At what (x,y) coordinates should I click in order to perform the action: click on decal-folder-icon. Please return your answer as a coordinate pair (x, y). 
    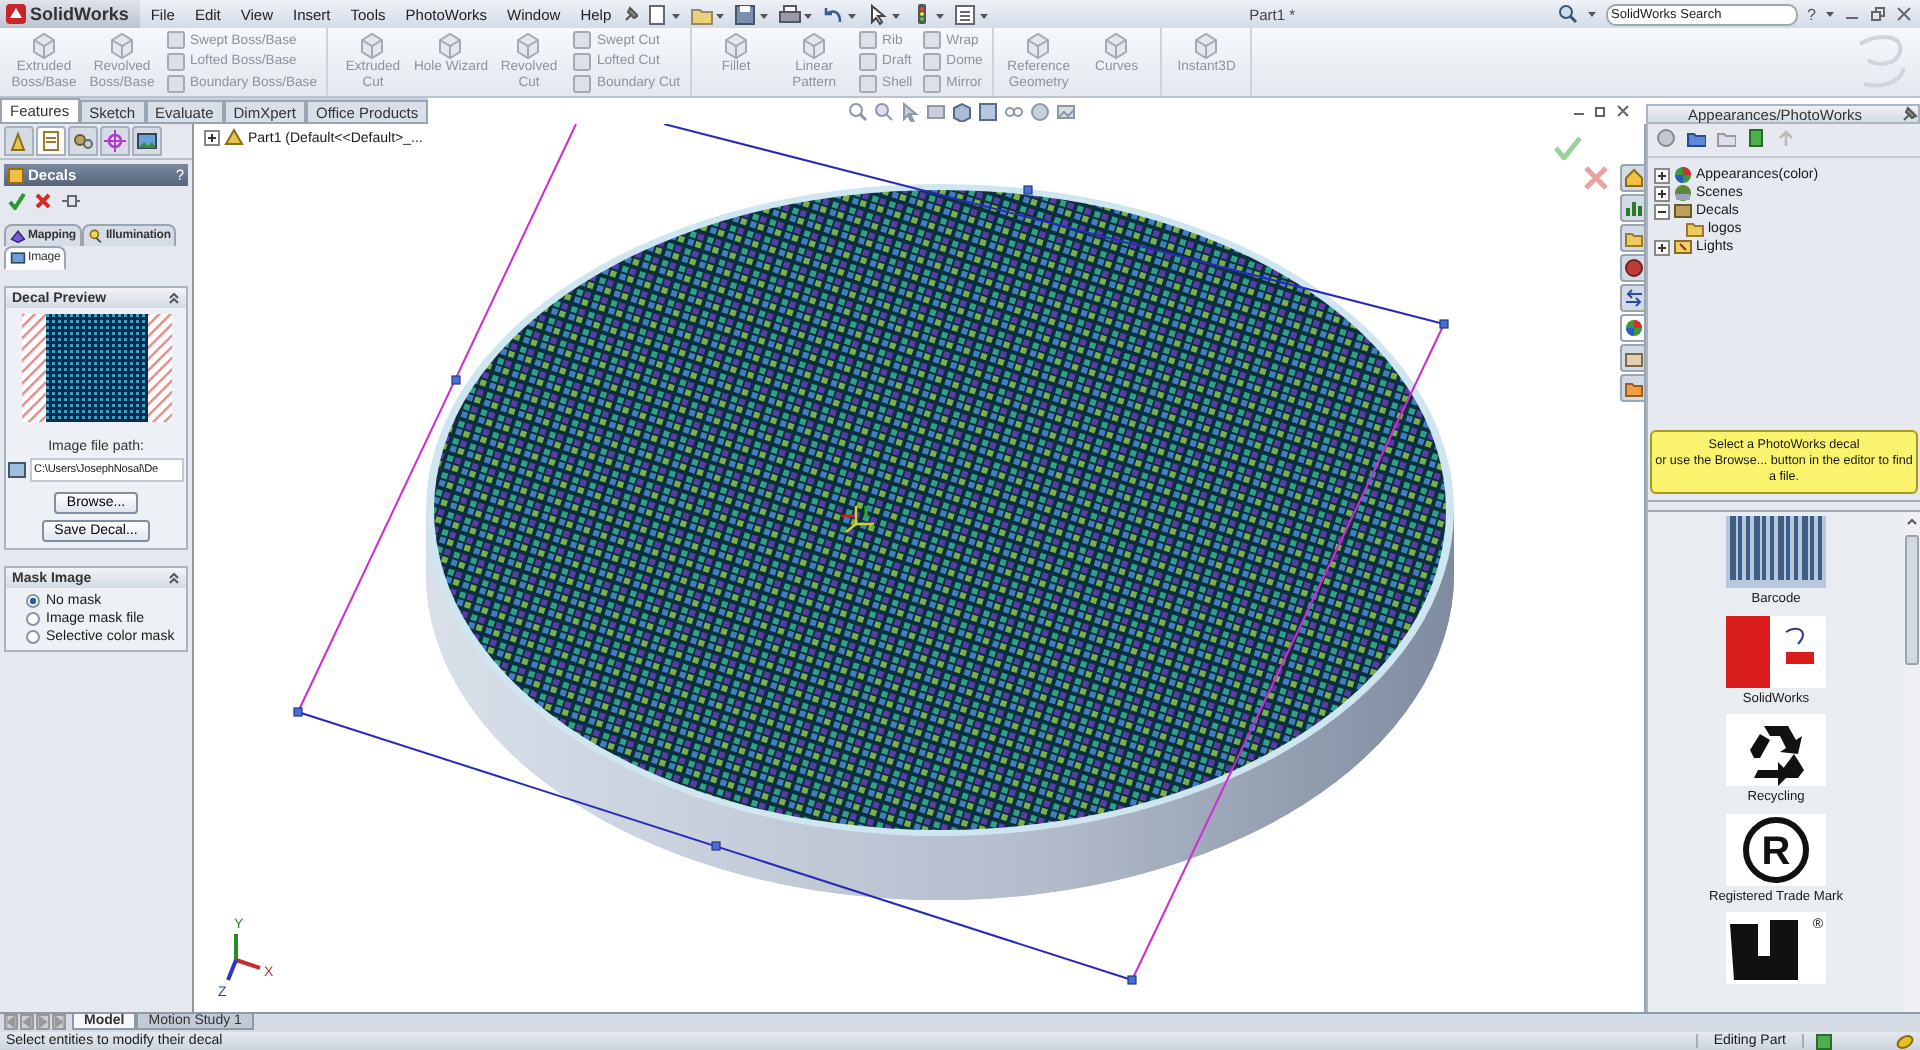
    Looking at the image, I should click on (1683, 211).